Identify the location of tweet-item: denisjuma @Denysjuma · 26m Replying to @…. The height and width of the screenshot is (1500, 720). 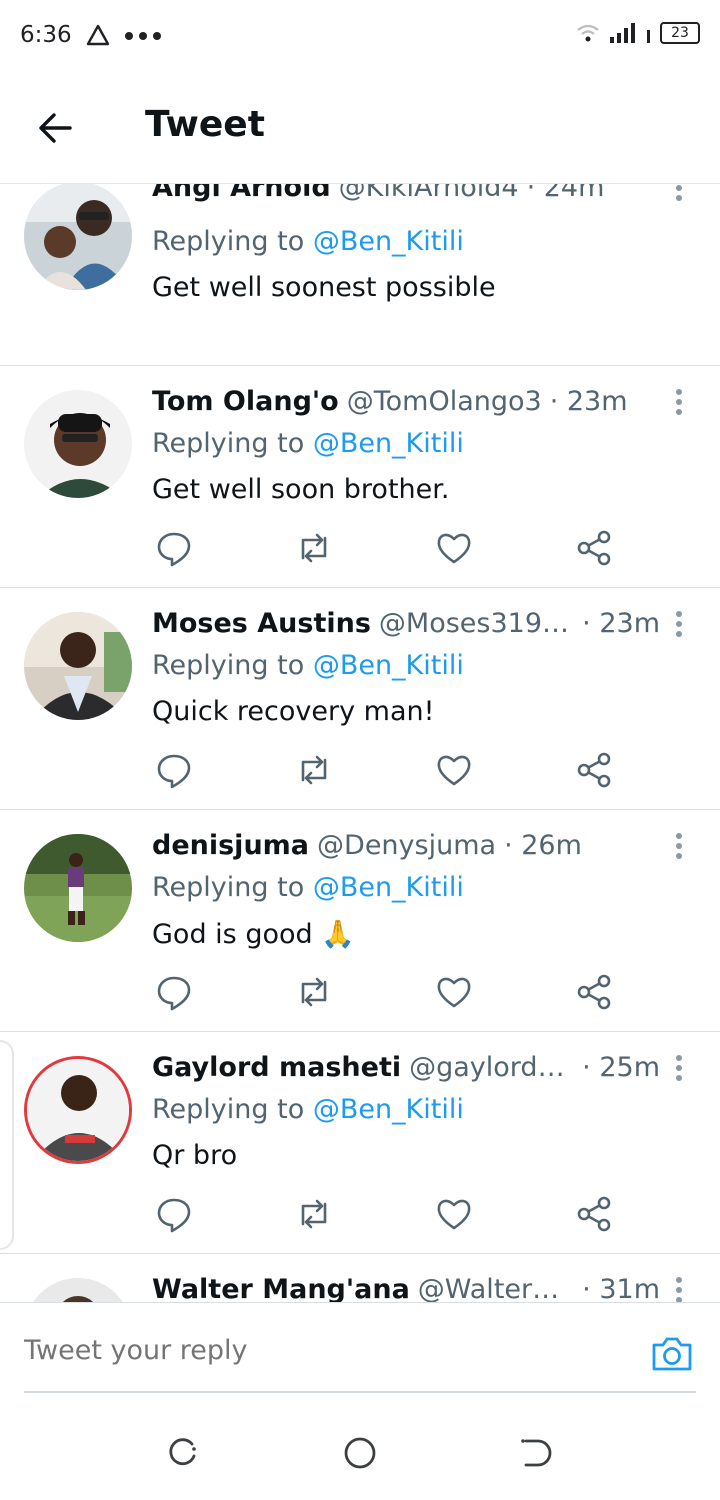
(360, 921).